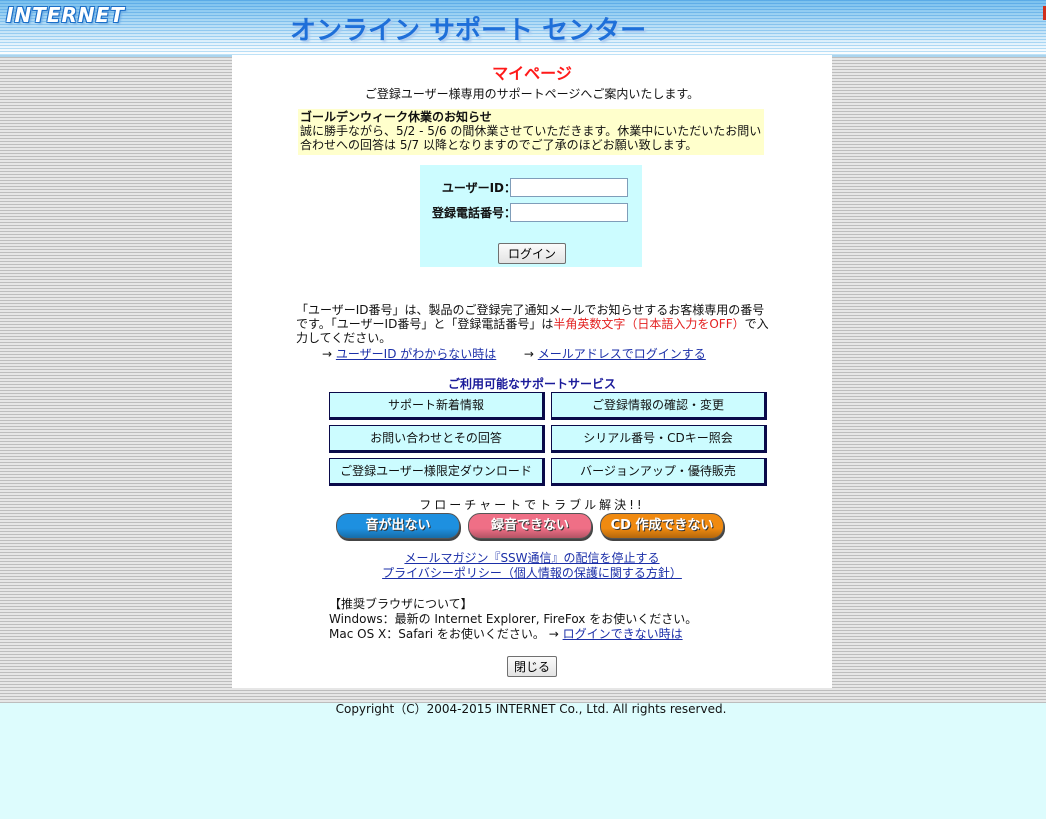 The width and height of the screenshot is (1046, 819). What do you see at coordinates (569, 187) in the screenshot?
I see `user-id-input` at bounding box center [569, 187].